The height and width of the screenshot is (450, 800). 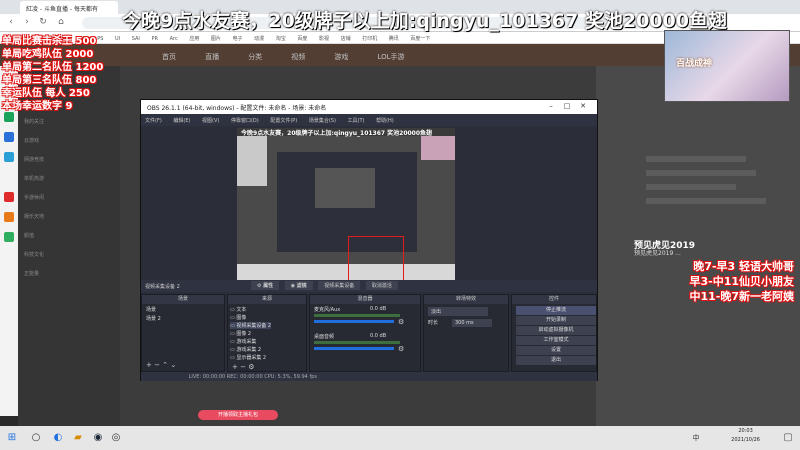 What do you see at coordinates (556, 360) in the screenshot?
I see `exit-button: 退出` at bounding box center [556, 360].